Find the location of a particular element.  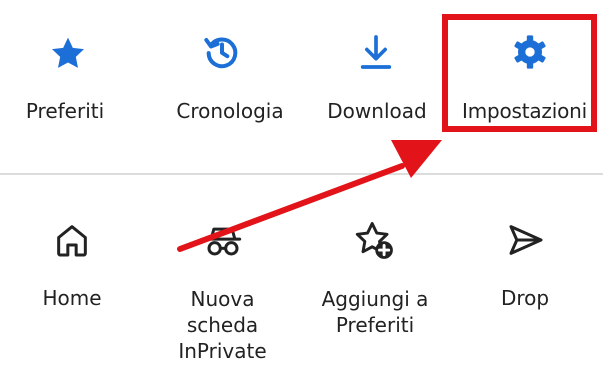

menu-item-inprivate: Nuova scheda InPrivate is located at coordinates (225, 290).